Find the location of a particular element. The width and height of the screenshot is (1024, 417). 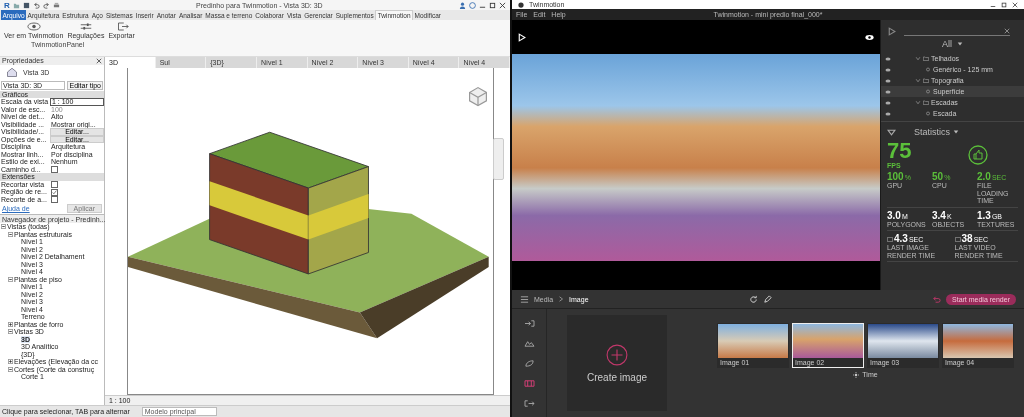

sliders-icon is located at coordinates (85, 26).